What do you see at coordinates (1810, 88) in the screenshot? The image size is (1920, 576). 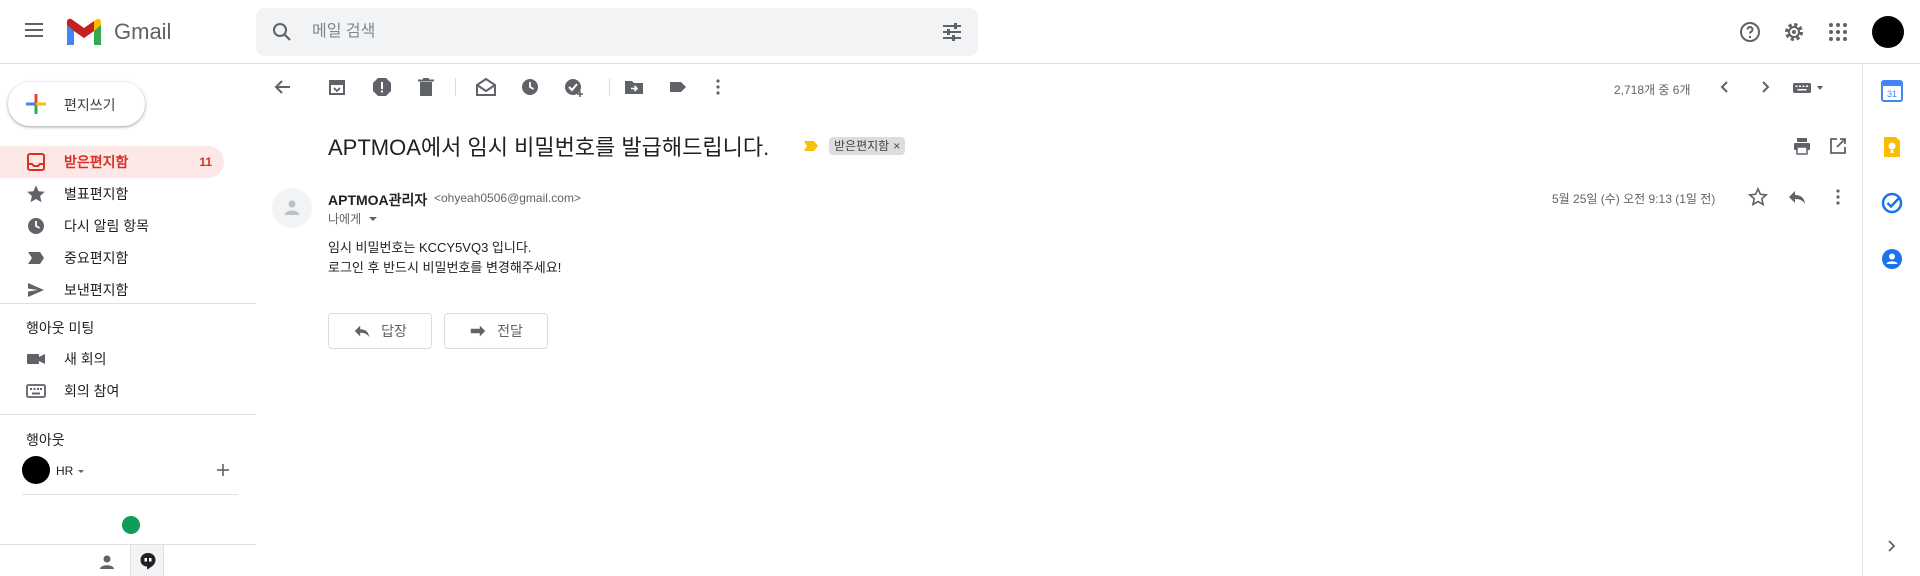 I see `input-tools-icon` at bounding box center [1810, 88].